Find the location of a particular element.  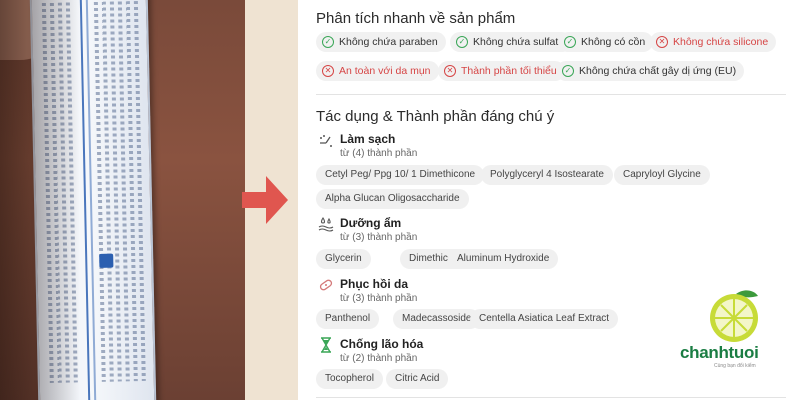

chip-minimal-ingredients: ✕ Thành phần tối thiểu is located at coordinates (501, 71).